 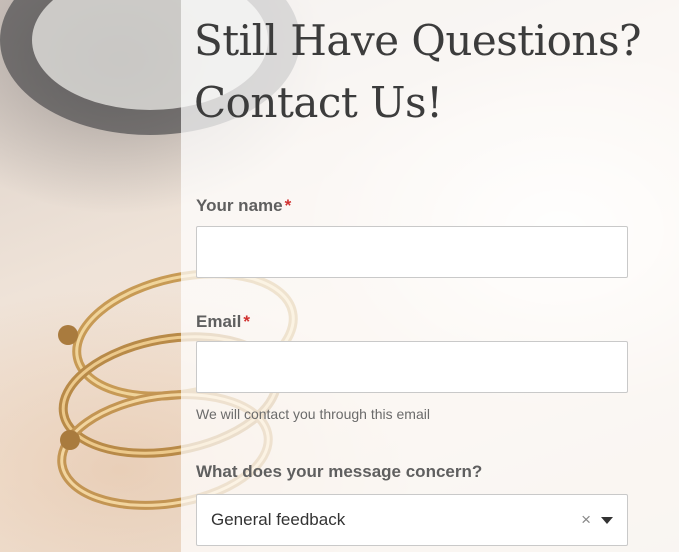 What do you see at coordinates (586, 520) in the screenshot?
I see `close-icon: ×` at bounding box center [586, 520].